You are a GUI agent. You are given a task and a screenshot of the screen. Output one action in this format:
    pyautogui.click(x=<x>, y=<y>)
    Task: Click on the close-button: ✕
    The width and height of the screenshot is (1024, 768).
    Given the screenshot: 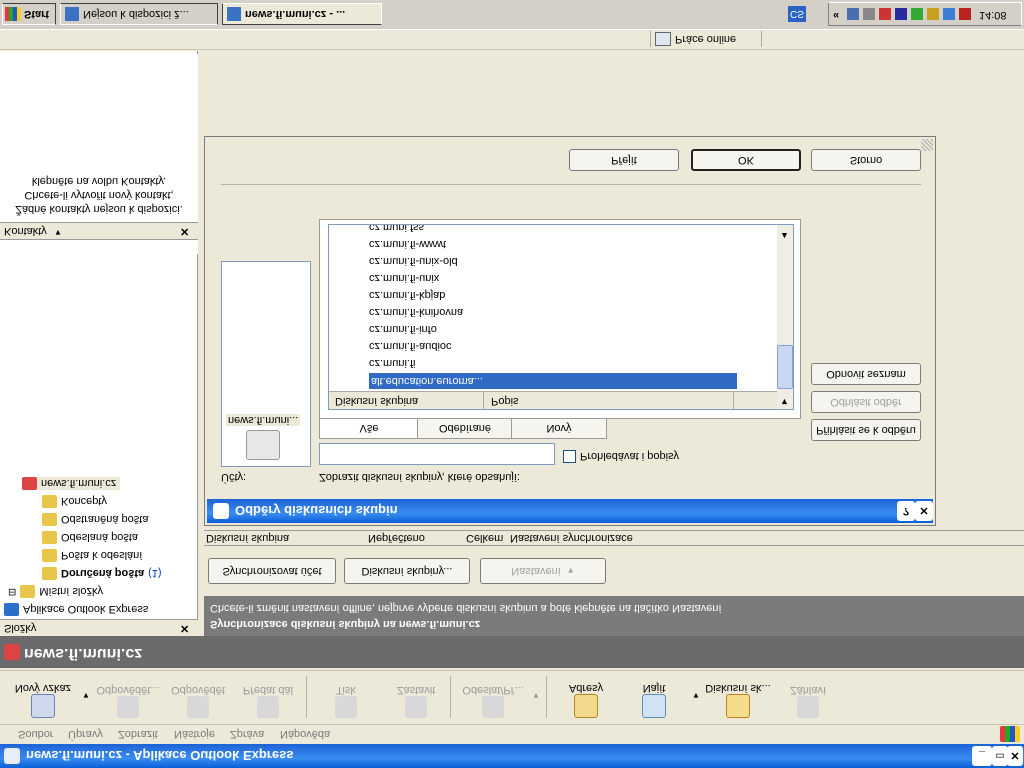 What is the action you would take?
    pyautogui.click(x=1015, y=756)
    